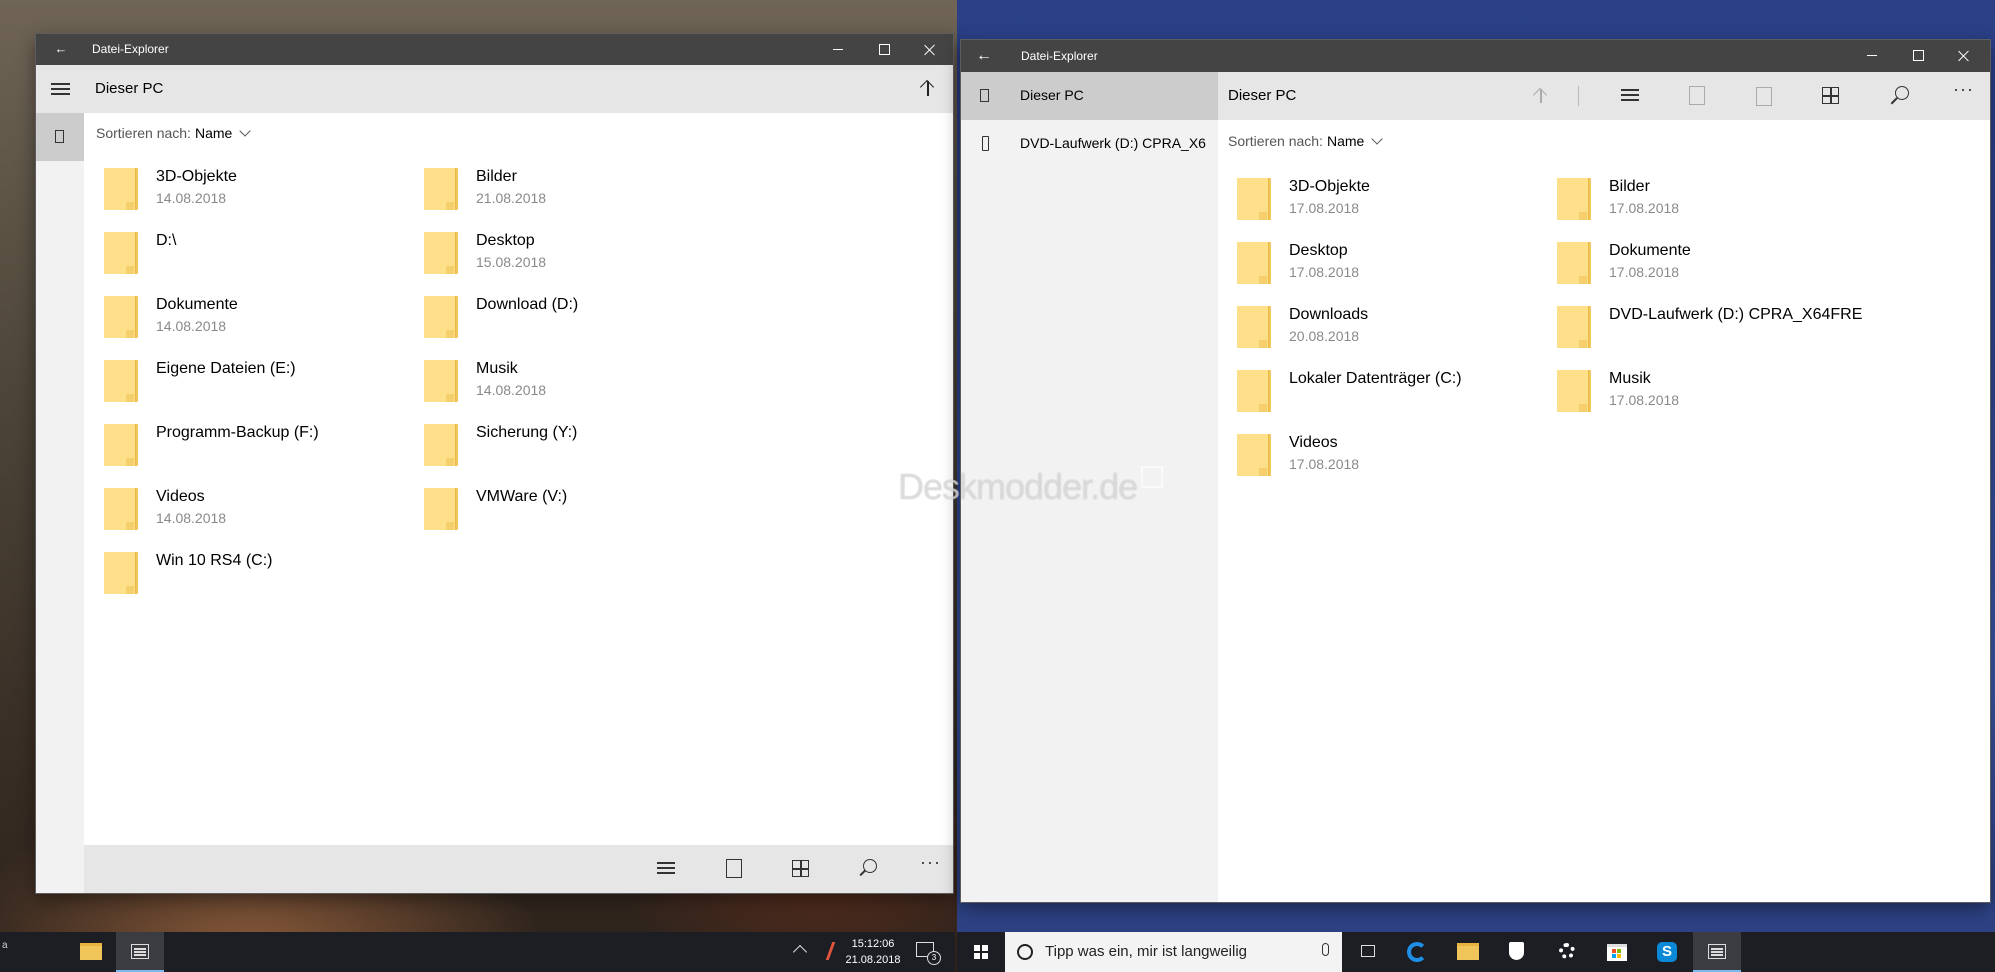  What do you see at coordinates (254, 192) in the screenshot?
I see `file-item: 3D-Objekte 14.08.2018` at bounding box center [254, 192].